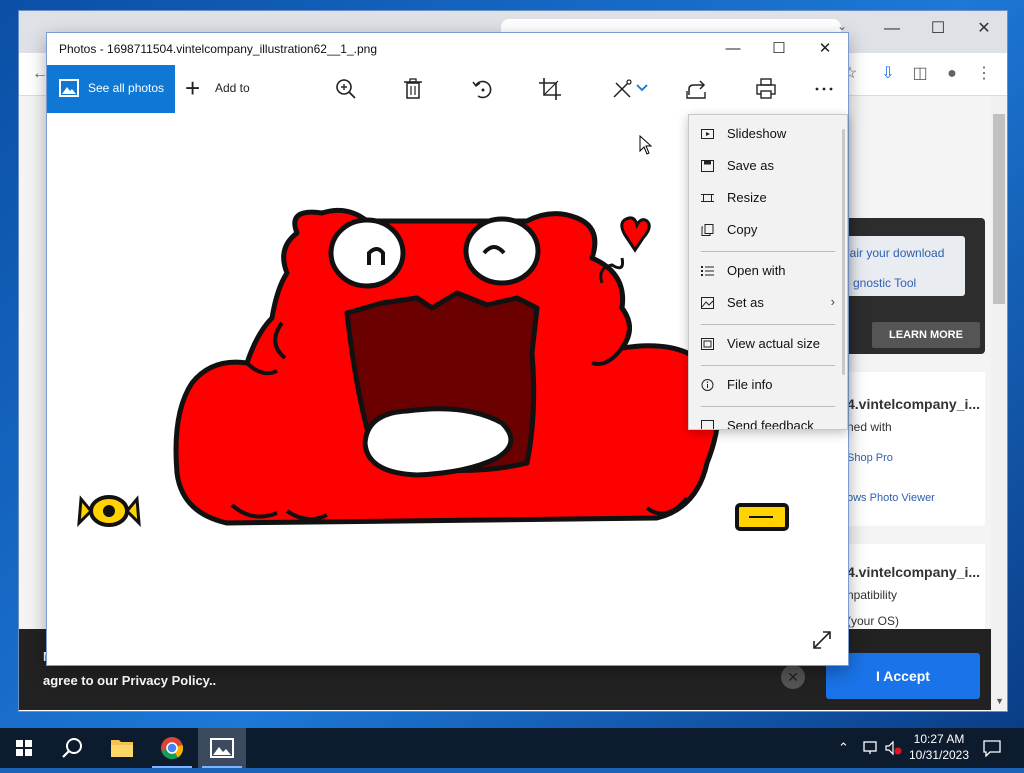  Describe the element at coordinates (999, 209) in the screenshot. I see `scrollbar-thumb` at that location.